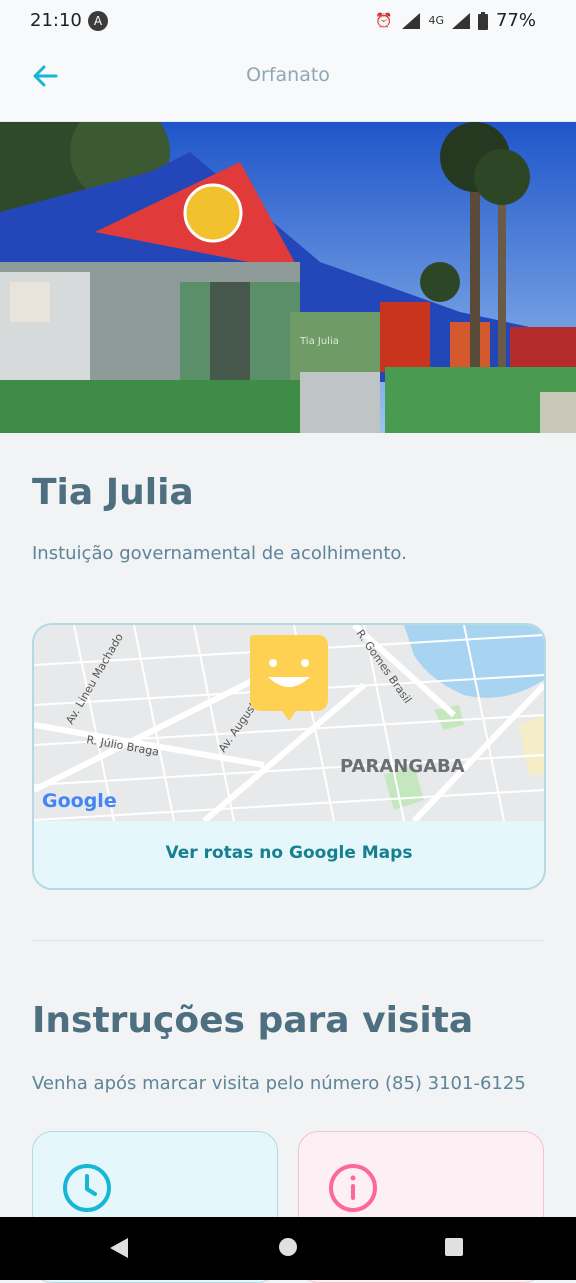  What do you see at coordinates (98, 21) in the screenshot?
I see `app-indicator-icon: A` at bounding box center [98, 21].